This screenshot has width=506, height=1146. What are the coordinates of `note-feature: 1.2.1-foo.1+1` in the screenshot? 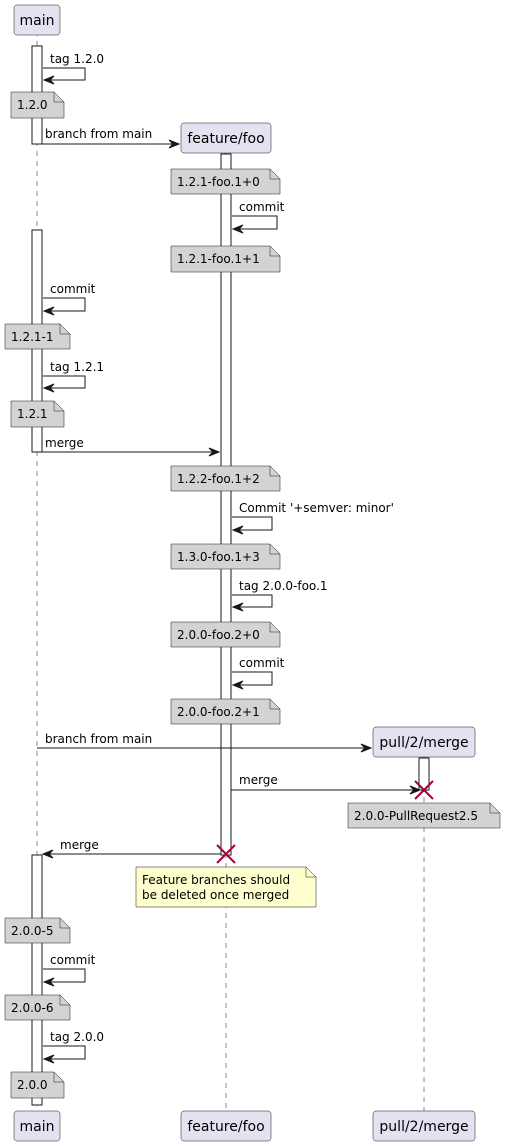 It's located at (225, 259).